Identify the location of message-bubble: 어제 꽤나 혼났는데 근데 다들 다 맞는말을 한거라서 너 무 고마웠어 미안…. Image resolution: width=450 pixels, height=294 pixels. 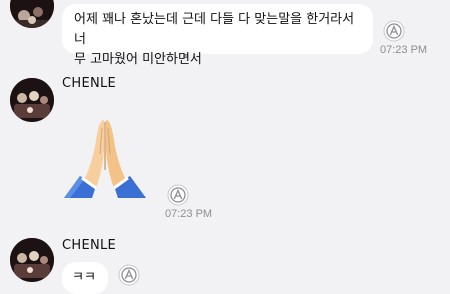
(217, 35).